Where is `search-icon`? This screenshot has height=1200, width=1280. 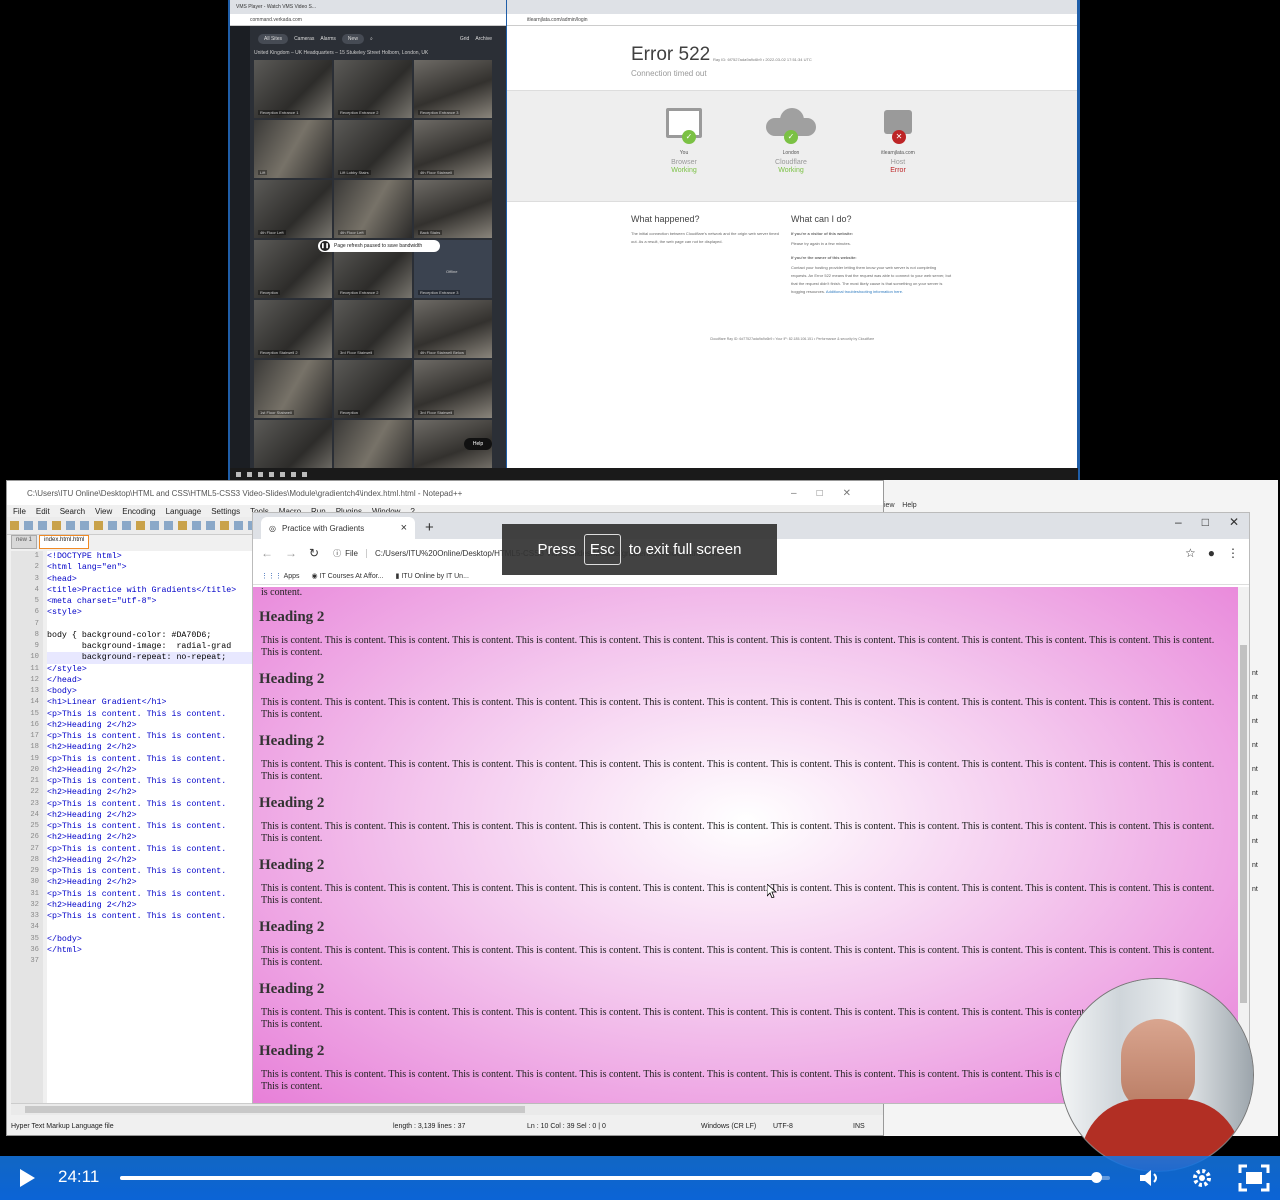
search-icon is located at coordinates (249, 474).